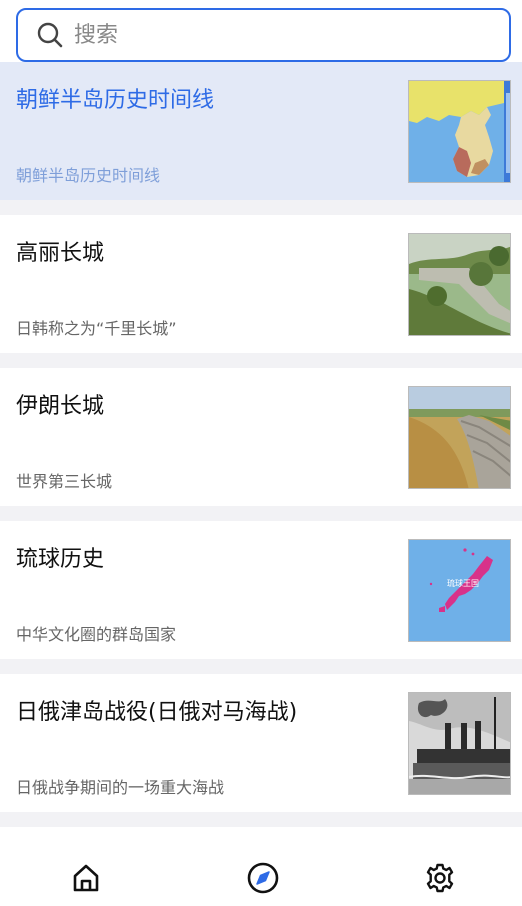 The height and width of the screenshot is (906, 522). What do you see at coordinates (459, 131) in the screenshot?
I see `korea-map-image` at bounding box center [459, 131].